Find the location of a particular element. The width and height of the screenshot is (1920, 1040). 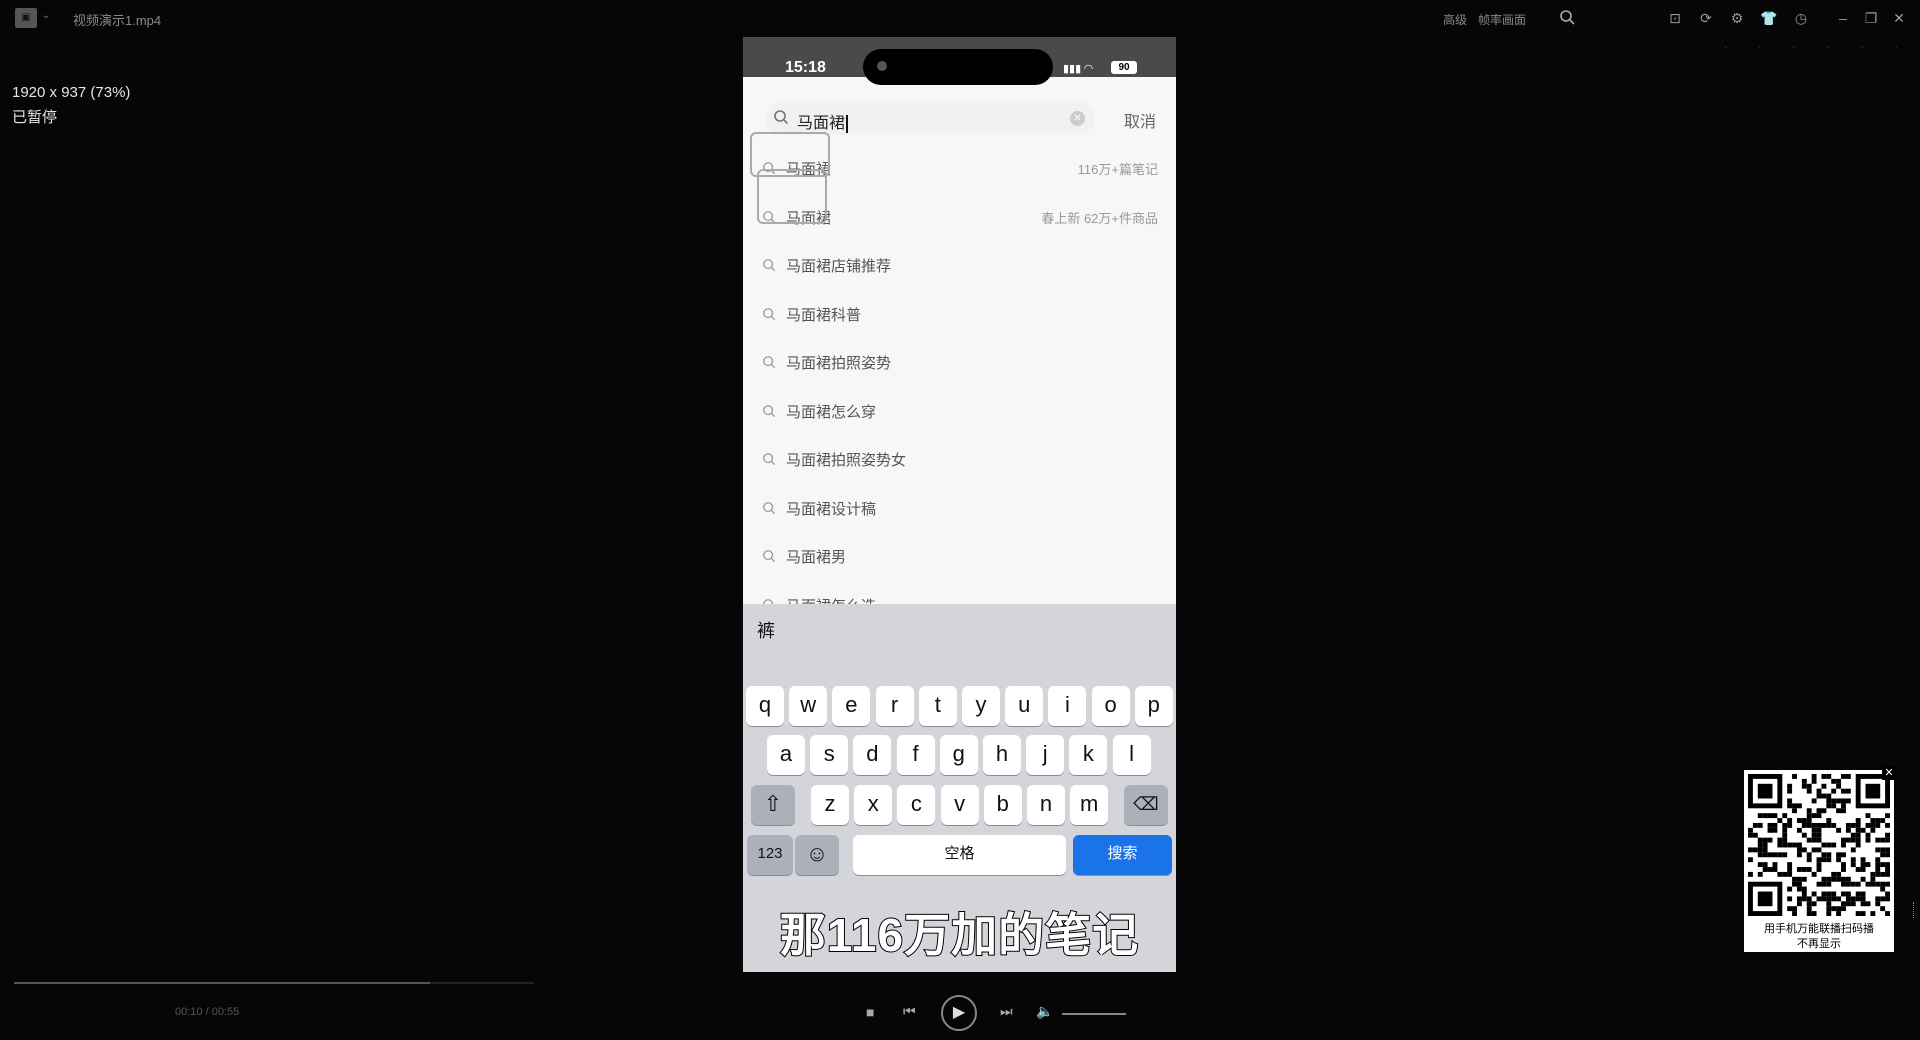

key-g: g is located at coordinates (958, 755).